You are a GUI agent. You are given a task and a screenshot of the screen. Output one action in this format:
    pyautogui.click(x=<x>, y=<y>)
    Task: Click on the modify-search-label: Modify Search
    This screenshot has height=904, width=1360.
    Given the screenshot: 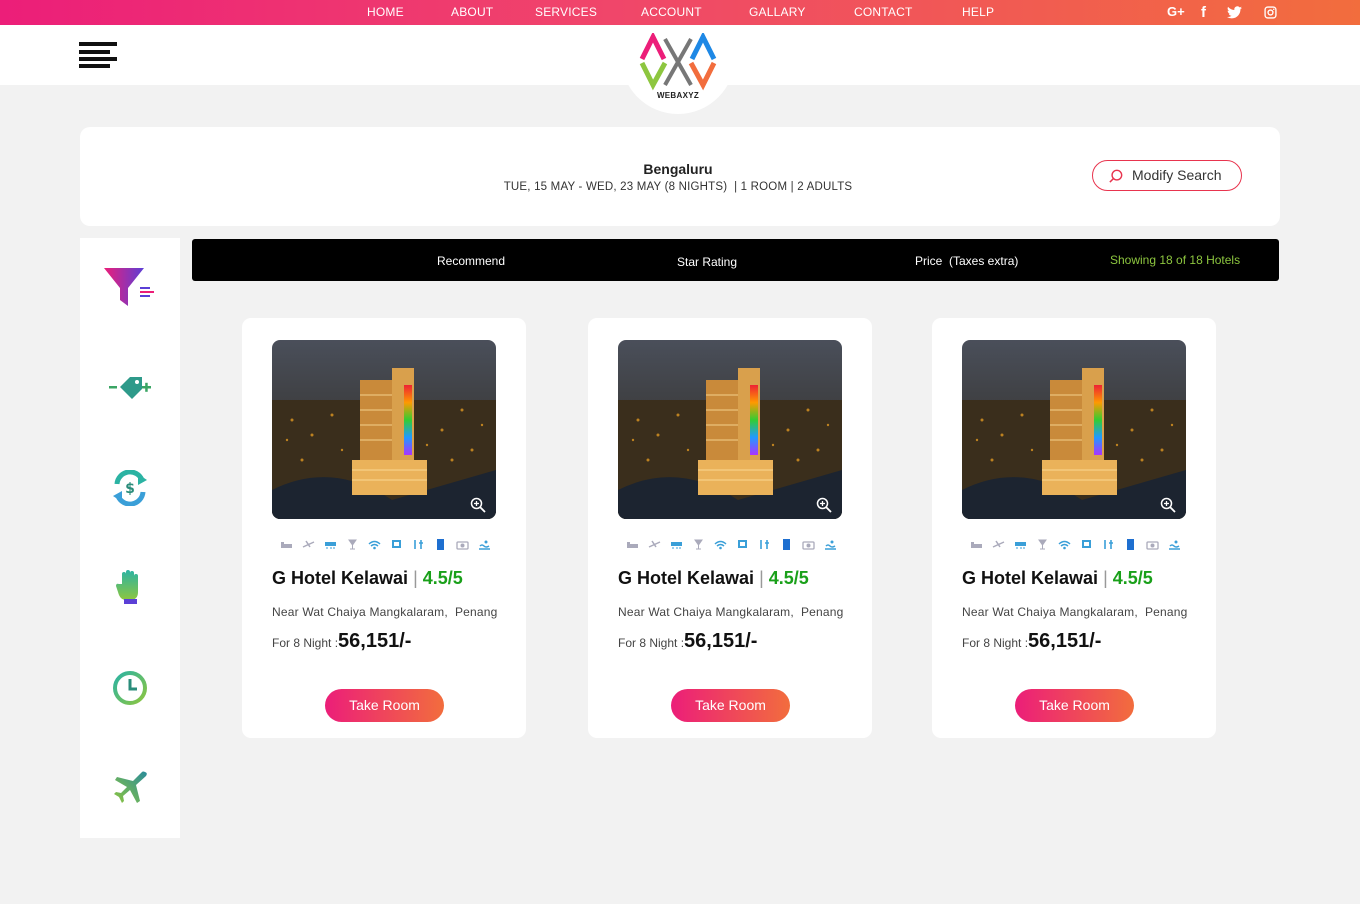 What is the action you would take?
    pyautogui.click(x=1177, y=175)
    